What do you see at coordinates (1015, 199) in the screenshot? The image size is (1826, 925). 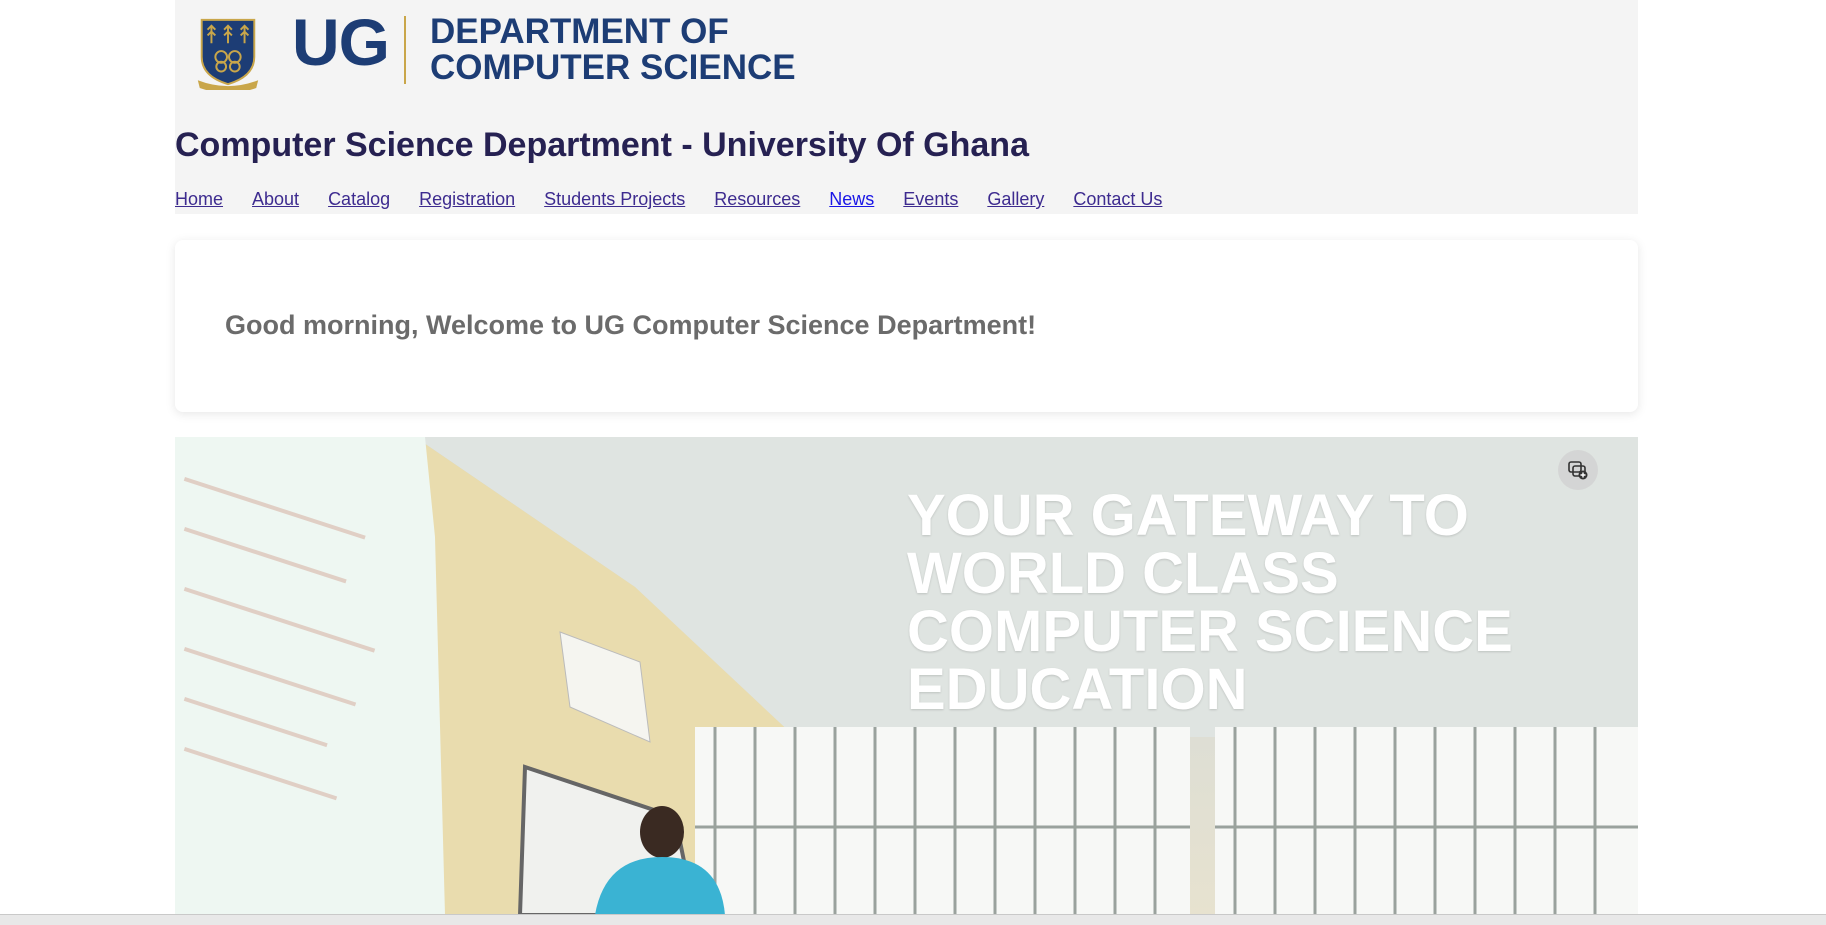 I see `nav-link-gallery: Gallery` at bounding box center [1015, 199].